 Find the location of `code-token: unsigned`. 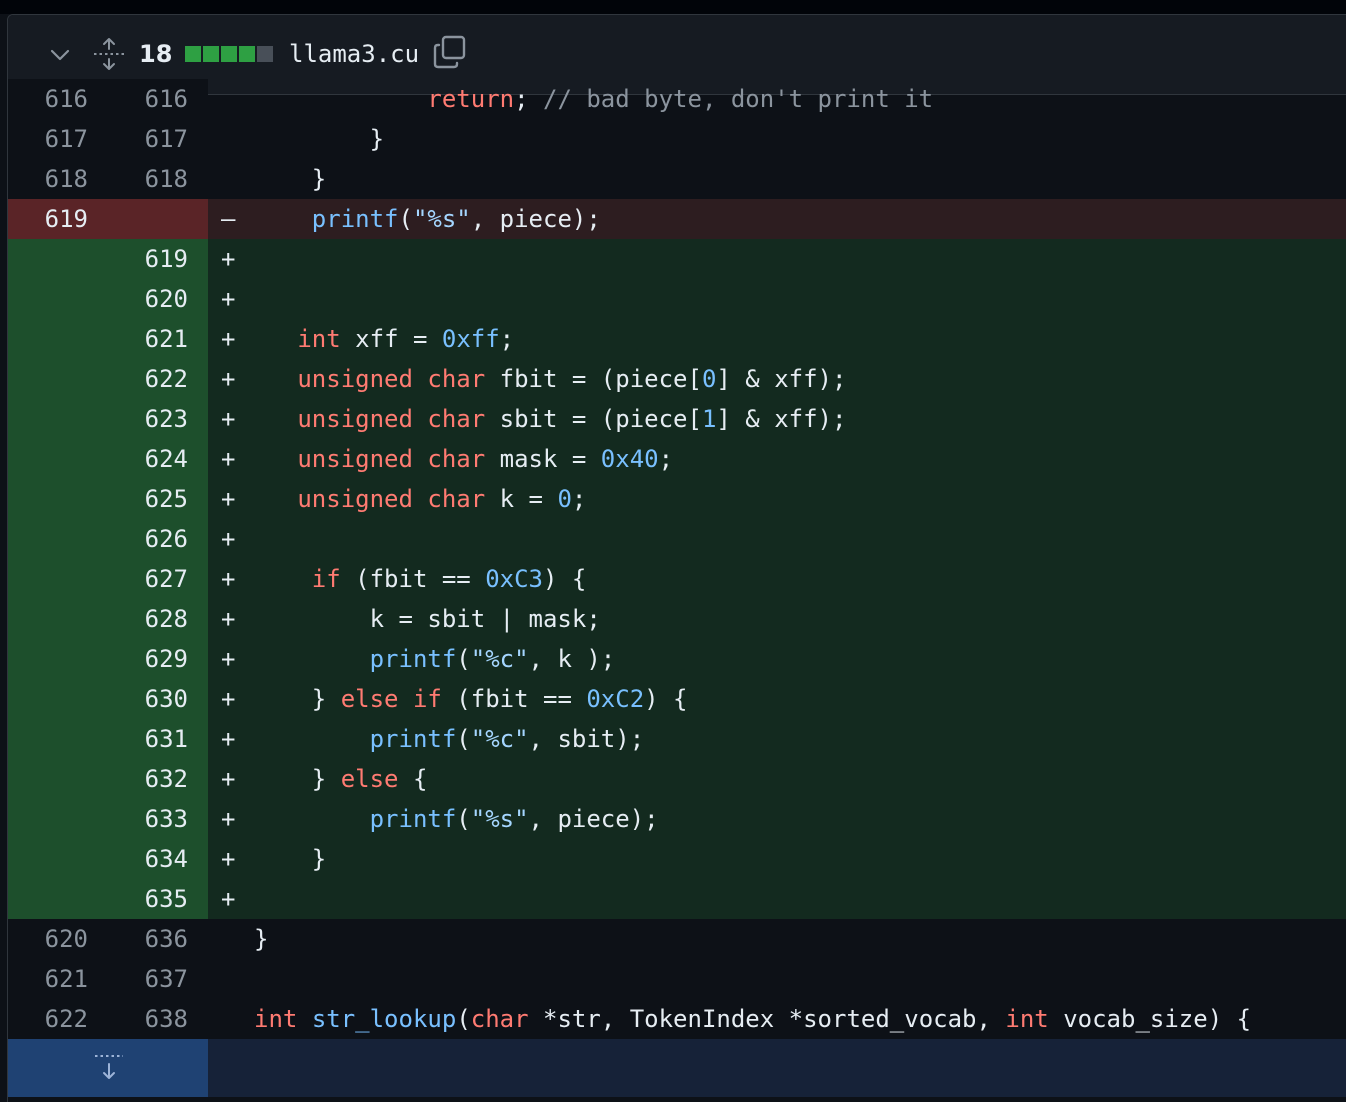

code-token: unsigned is located at coordinates (355, 499).